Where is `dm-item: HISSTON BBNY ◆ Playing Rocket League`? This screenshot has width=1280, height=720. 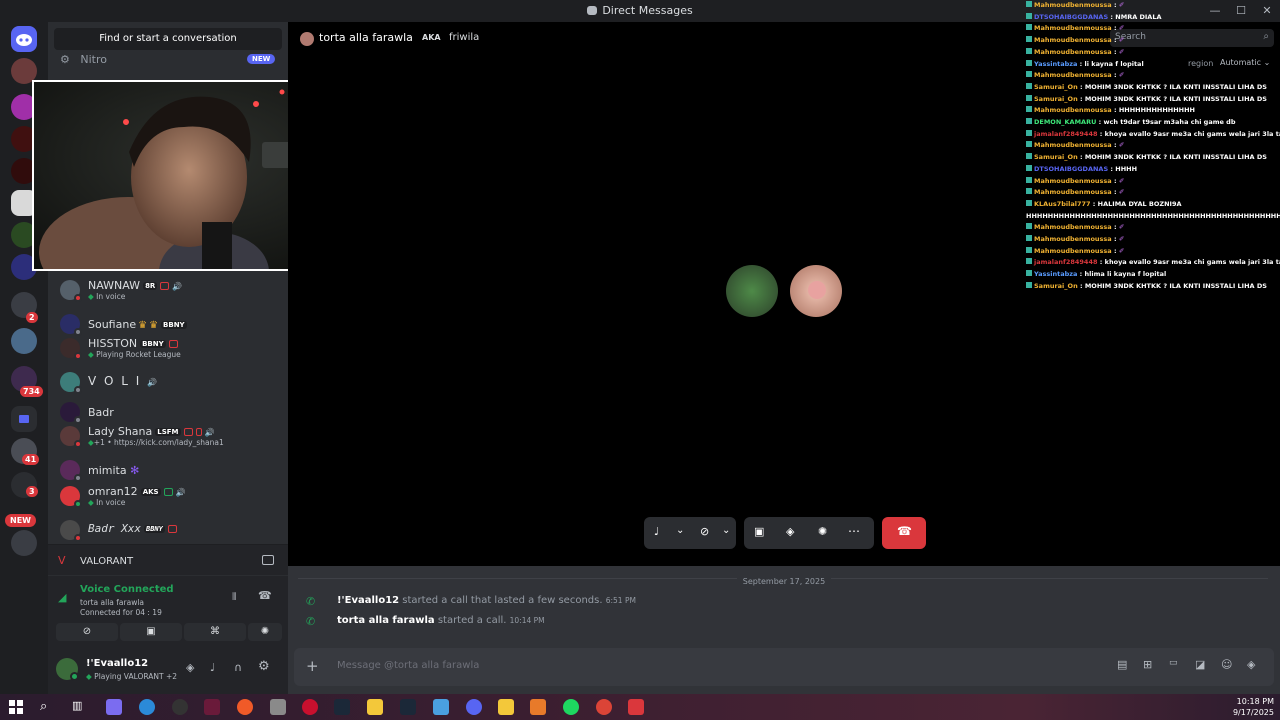 dm-item: HISSTON BBNY ◆ Playing Rocket League is located at coordinates (171, 350).